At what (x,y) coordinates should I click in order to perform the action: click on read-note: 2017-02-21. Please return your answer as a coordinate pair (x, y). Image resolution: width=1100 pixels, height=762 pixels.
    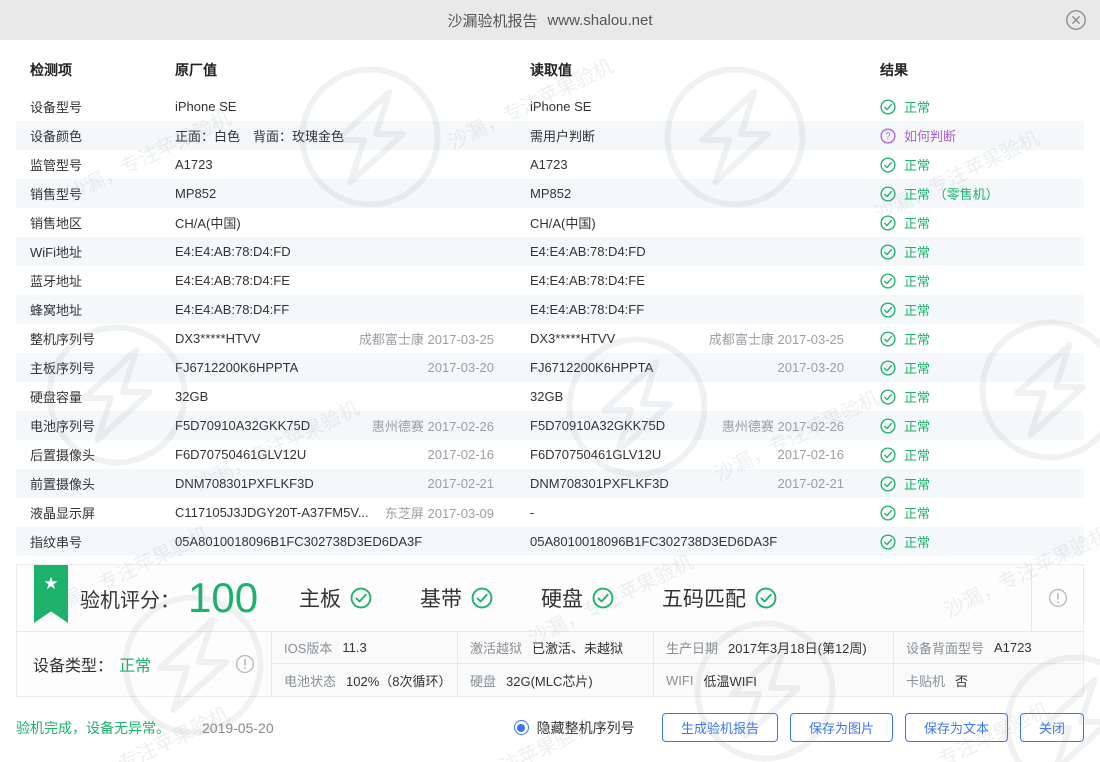
    Looking at the image, I should click on (811, 483).